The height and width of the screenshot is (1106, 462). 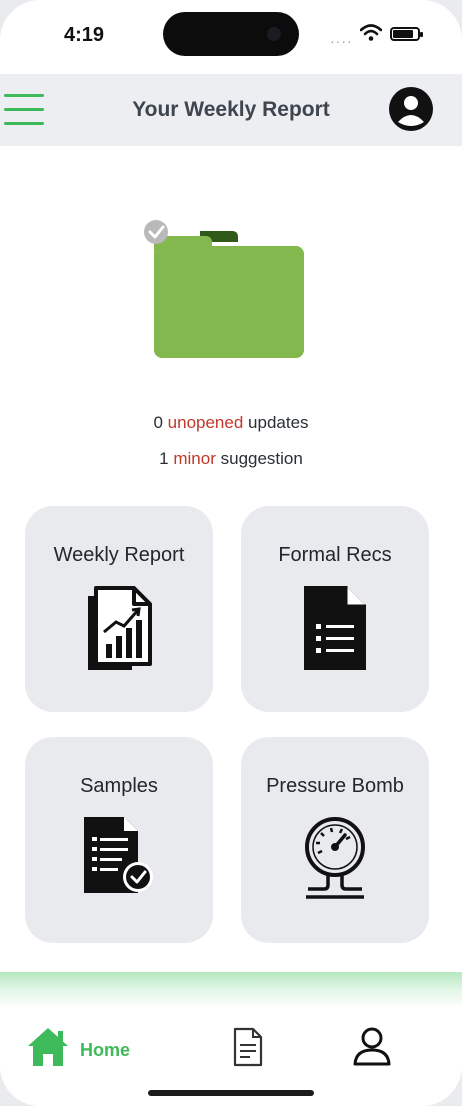 What do you see at coordinates (119, 555) in the screenshot?
I see `card-label: Weekly Report` at bounding box center [119, 555].